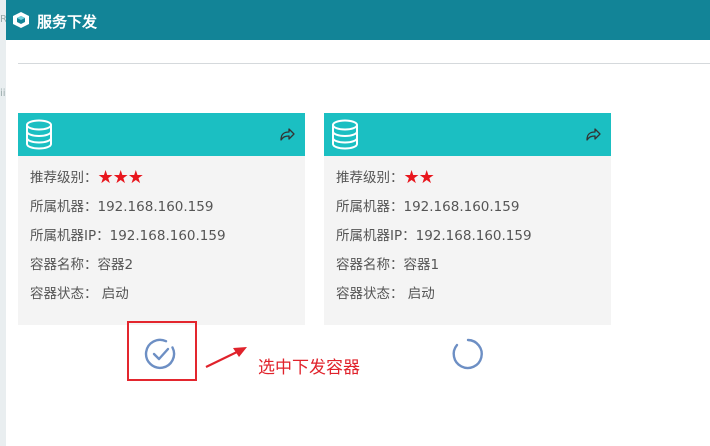 The image size is (710, 446). What do you see at coordinates (161, 354) in the screenshot?
I see `checked-circle-icon` at bounding box center [161, 354].